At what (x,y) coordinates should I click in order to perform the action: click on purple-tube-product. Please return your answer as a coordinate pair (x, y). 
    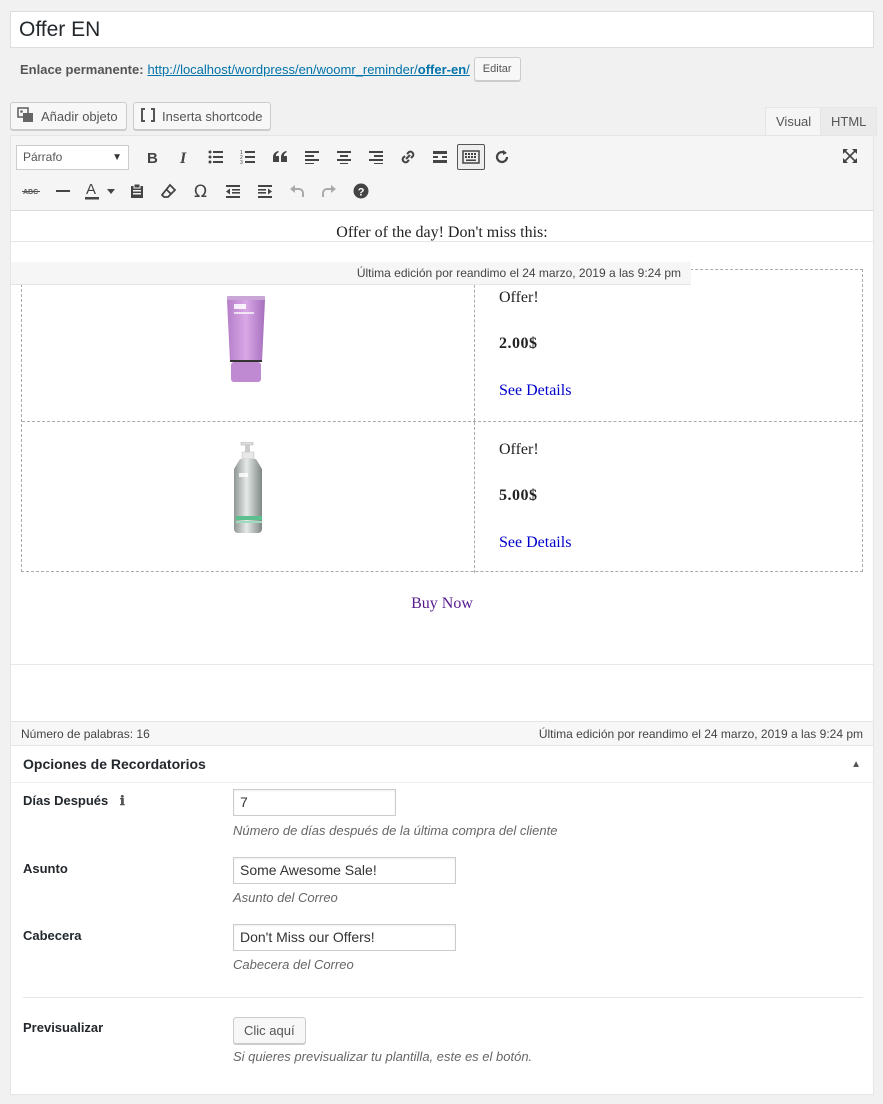
    Looking at the image, I should click on (246, 339).